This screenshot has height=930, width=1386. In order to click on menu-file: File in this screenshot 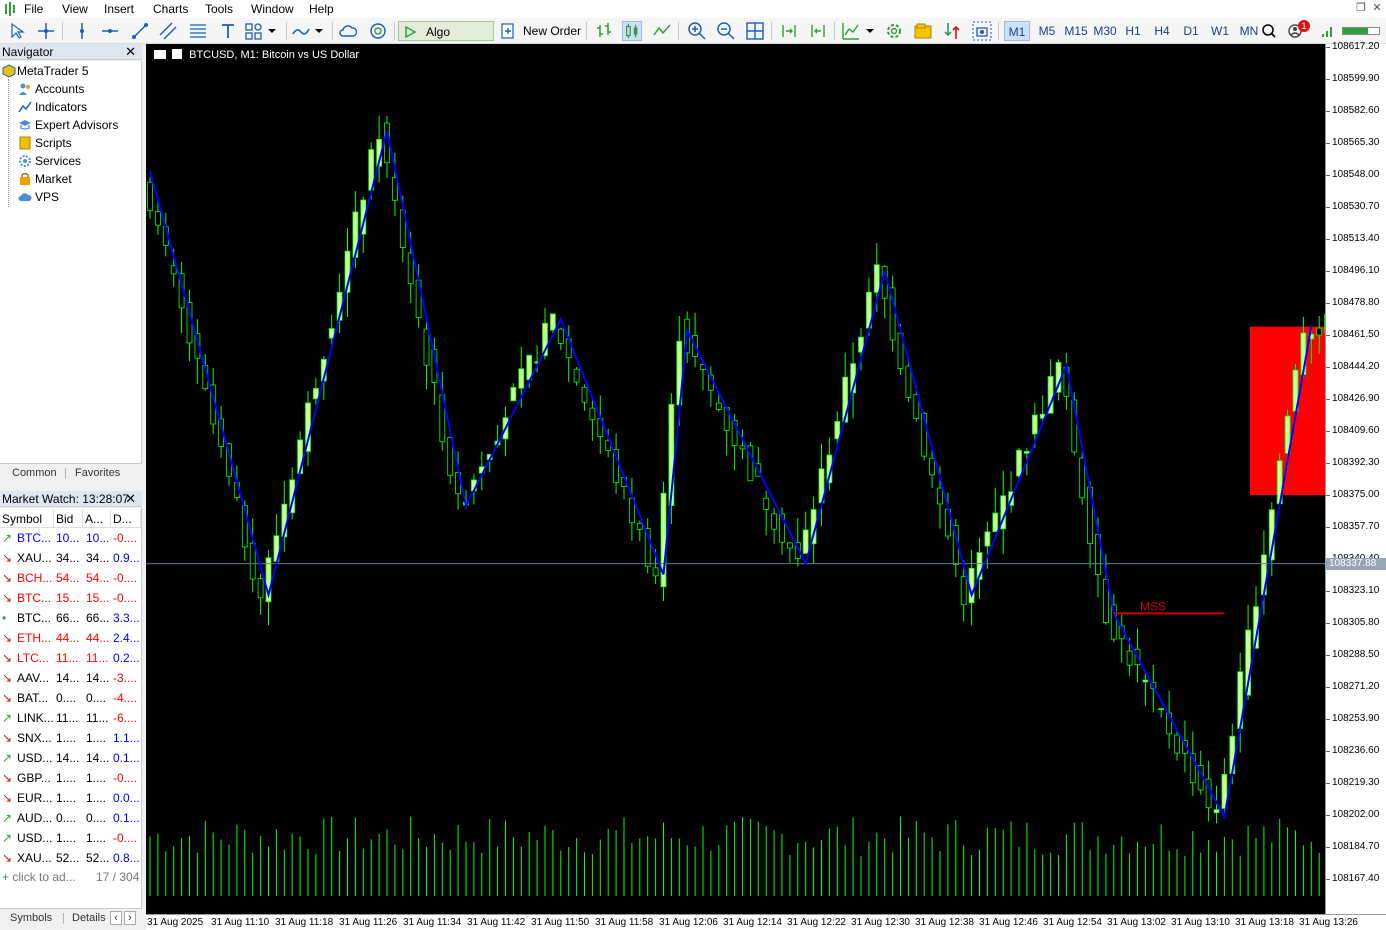, I will do `click(33, 9)`.